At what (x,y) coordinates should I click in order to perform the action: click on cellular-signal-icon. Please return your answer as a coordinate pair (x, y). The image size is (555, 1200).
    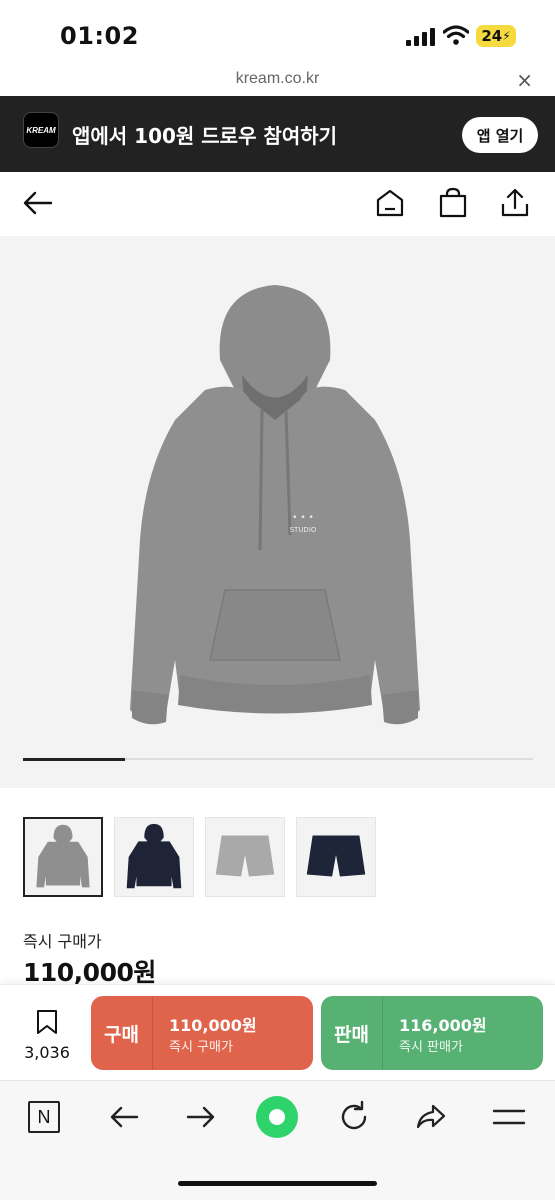
    Looking at the image, I should click on (420, 37).